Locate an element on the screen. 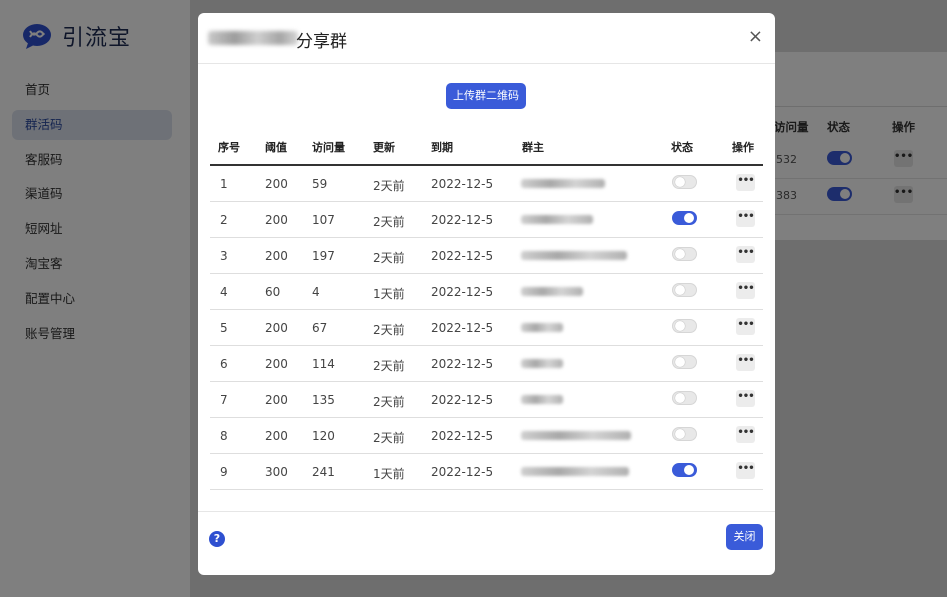 Image resolution: width=947 pixels, height=597 pixels. table-row: 3 200 197 2天前 2022-12-5 ••• is located at coordinates (486, 256).